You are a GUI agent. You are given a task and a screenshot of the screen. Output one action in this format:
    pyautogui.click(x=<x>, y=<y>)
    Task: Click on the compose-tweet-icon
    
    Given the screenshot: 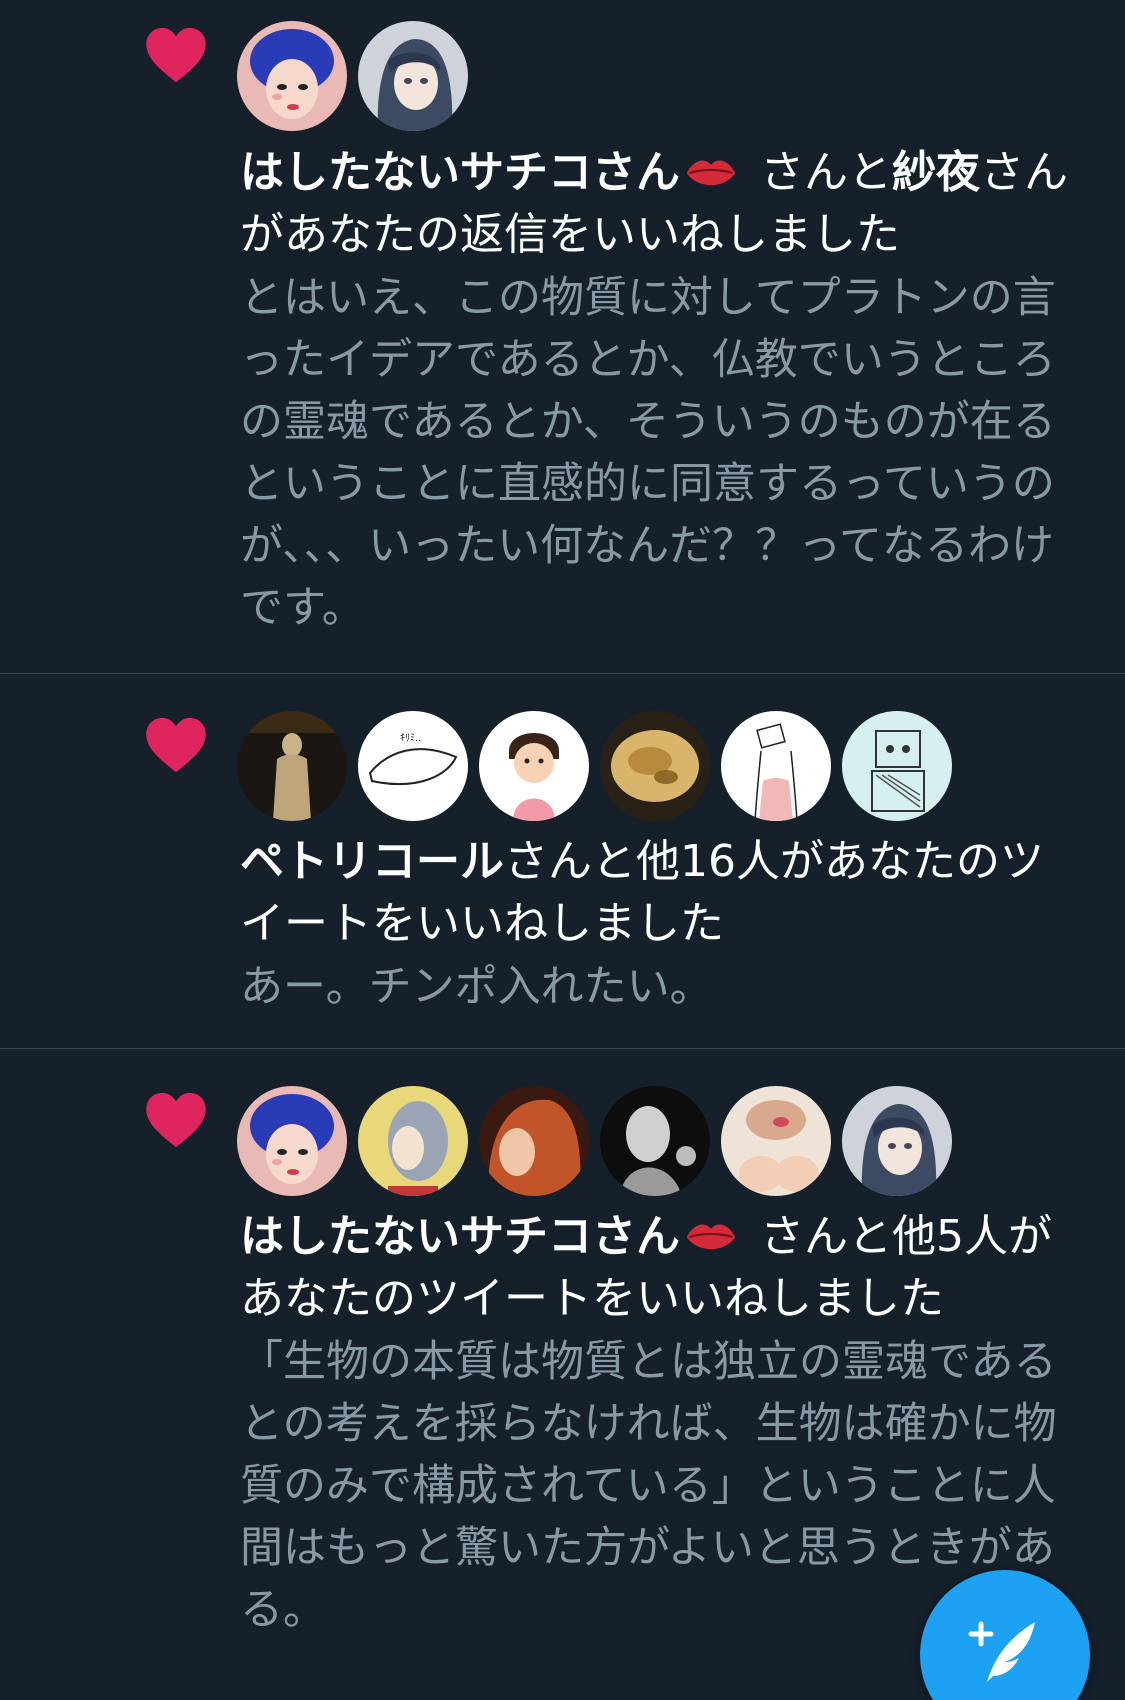 What is the action you would take?
    pyautogui.click(x=1001, y=1651)
    